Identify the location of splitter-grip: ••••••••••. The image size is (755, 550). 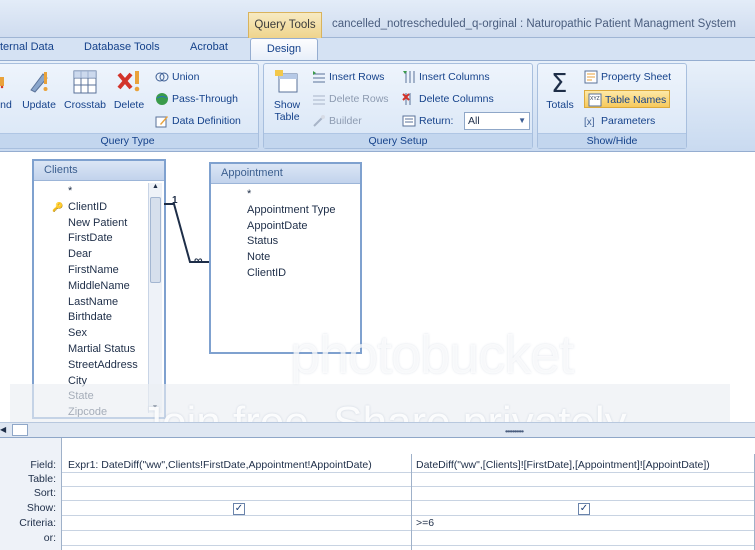
(514, 431).